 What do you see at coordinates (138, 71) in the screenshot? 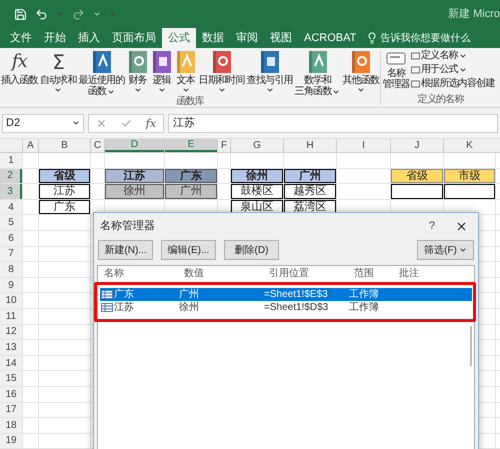
I see `ribbon-button: 财务` at bounding box center [138, 71].